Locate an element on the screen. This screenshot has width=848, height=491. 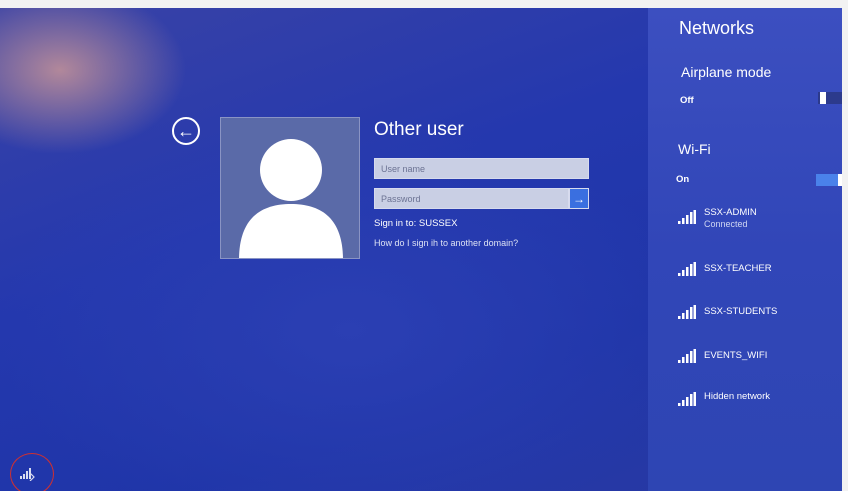
submit-arrow-button: → is located at coordinates (579, 198).